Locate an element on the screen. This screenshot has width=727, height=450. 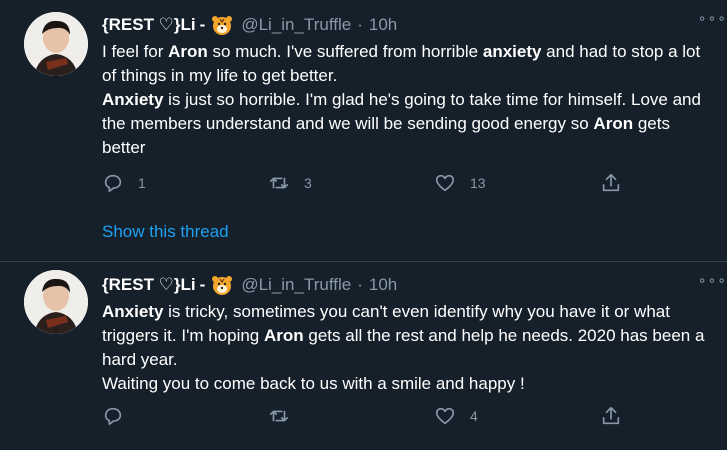
show-thread-link: Show this thread is located at coordinates (165, 232).